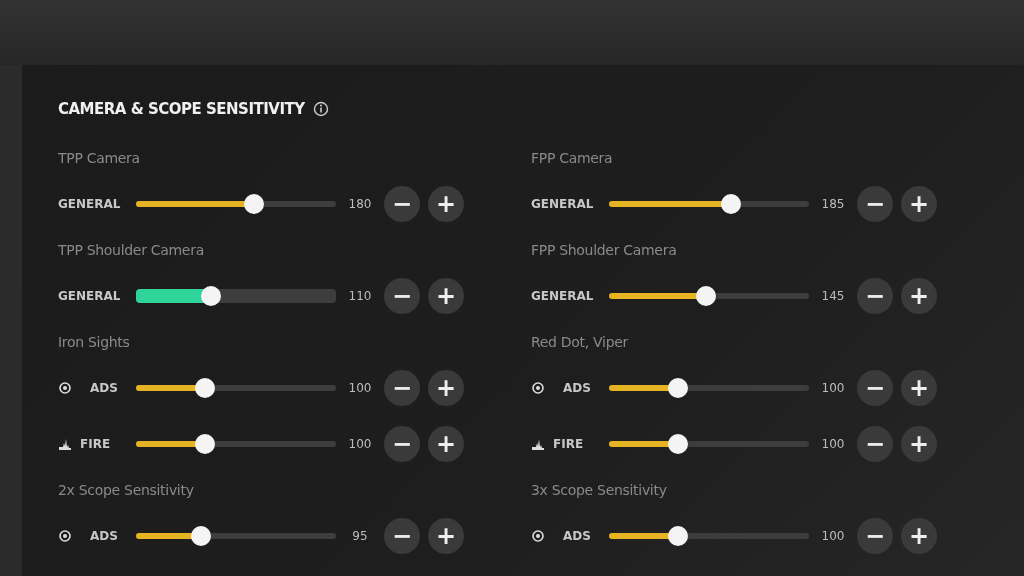 The image size is (1024, 576). What do you see at coordinates (604, 250) in the screenshot?
I see `section-label: FPP Shoulder Camera` at bounding box center [604, 250].